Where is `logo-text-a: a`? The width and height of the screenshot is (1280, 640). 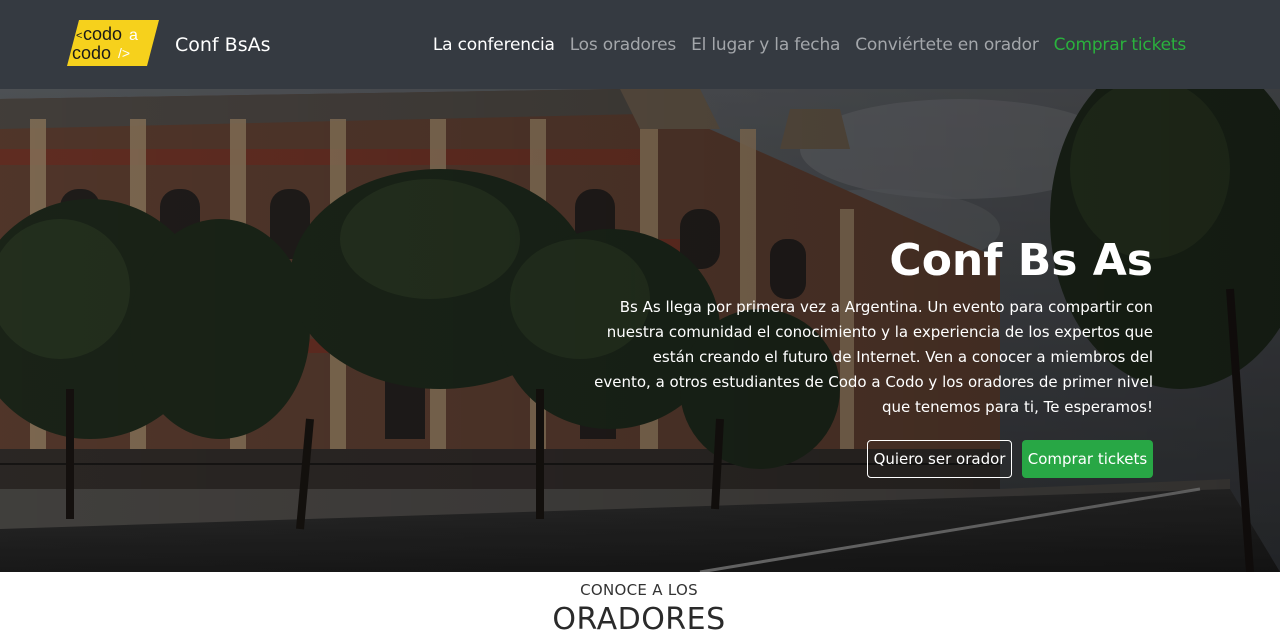 logo-text-a: a is located at coordinates (133, 35).